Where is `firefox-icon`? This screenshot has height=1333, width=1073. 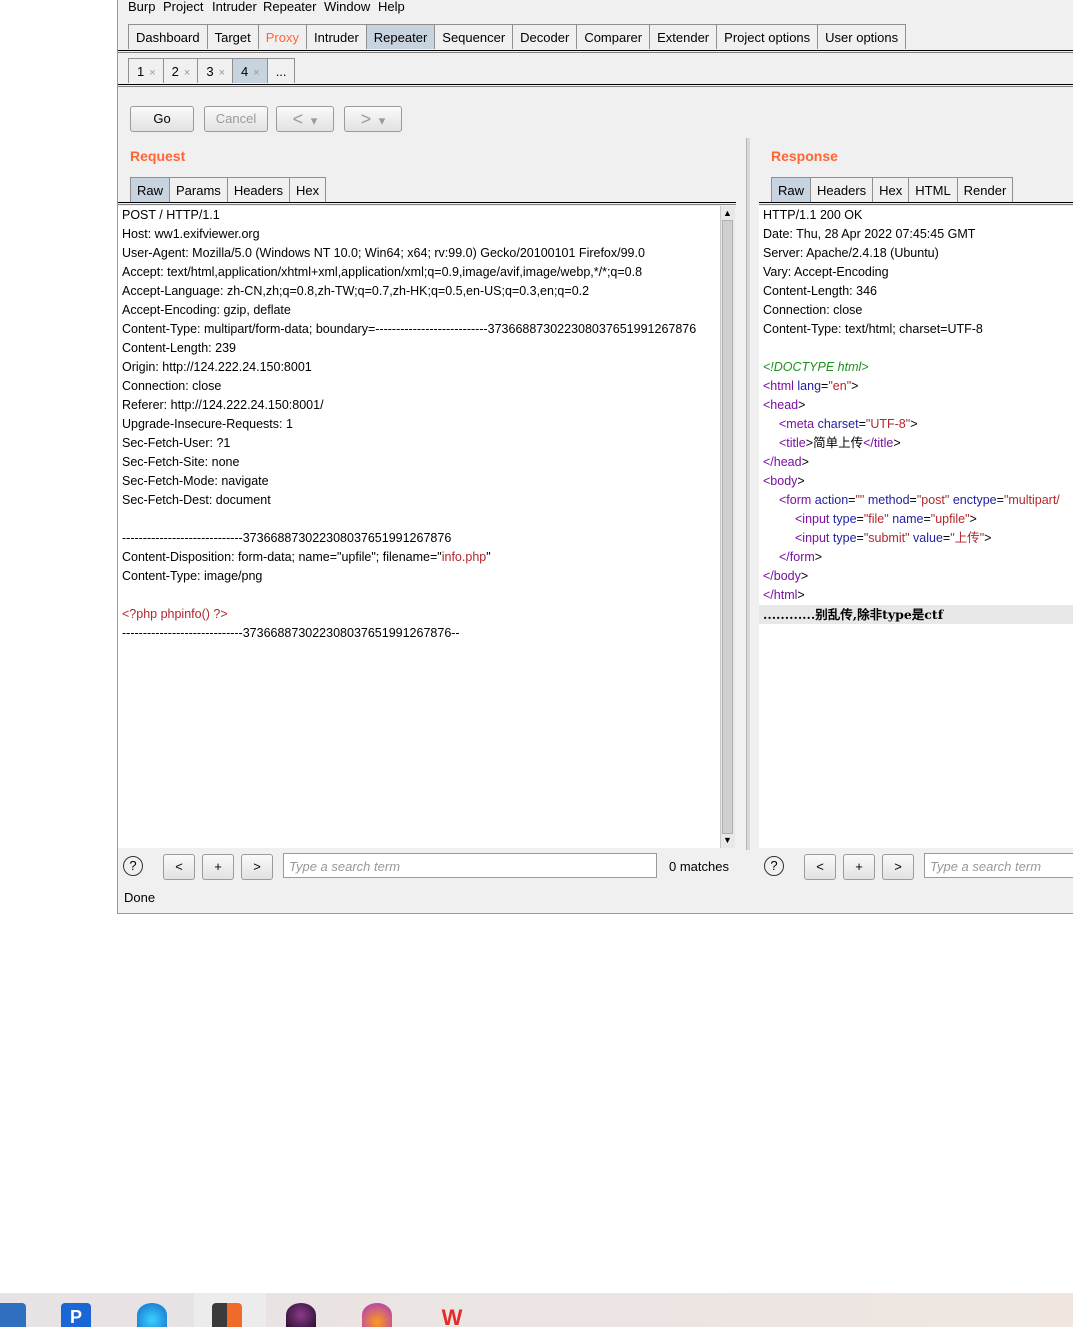 firefox-icon is located at coordinates (377, 1315).